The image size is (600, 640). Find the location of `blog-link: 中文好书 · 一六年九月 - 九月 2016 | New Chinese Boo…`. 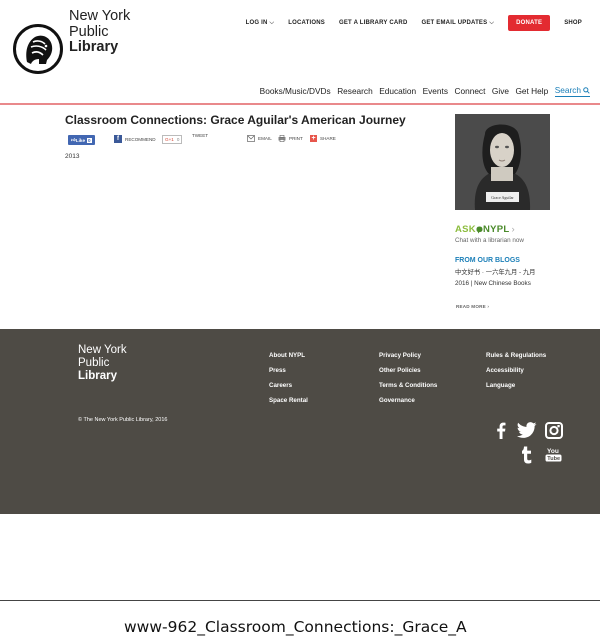

blog-link: 中文好书 · 一六年九月 - 九月 2016 | New Chinese Boo… is located at coordinates (499, 278).